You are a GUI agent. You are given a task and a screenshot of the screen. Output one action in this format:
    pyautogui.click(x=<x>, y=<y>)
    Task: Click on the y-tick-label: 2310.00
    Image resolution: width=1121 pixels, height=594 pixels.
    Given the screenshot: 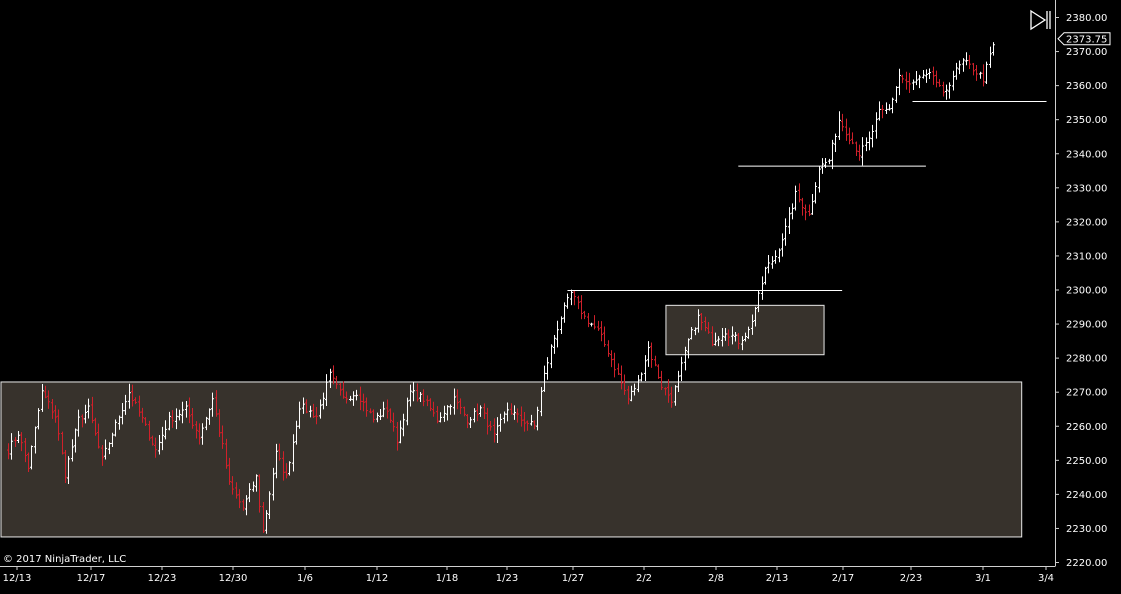 What is the action you would take?
    pyautogui.click(x=1086, y=256)
    